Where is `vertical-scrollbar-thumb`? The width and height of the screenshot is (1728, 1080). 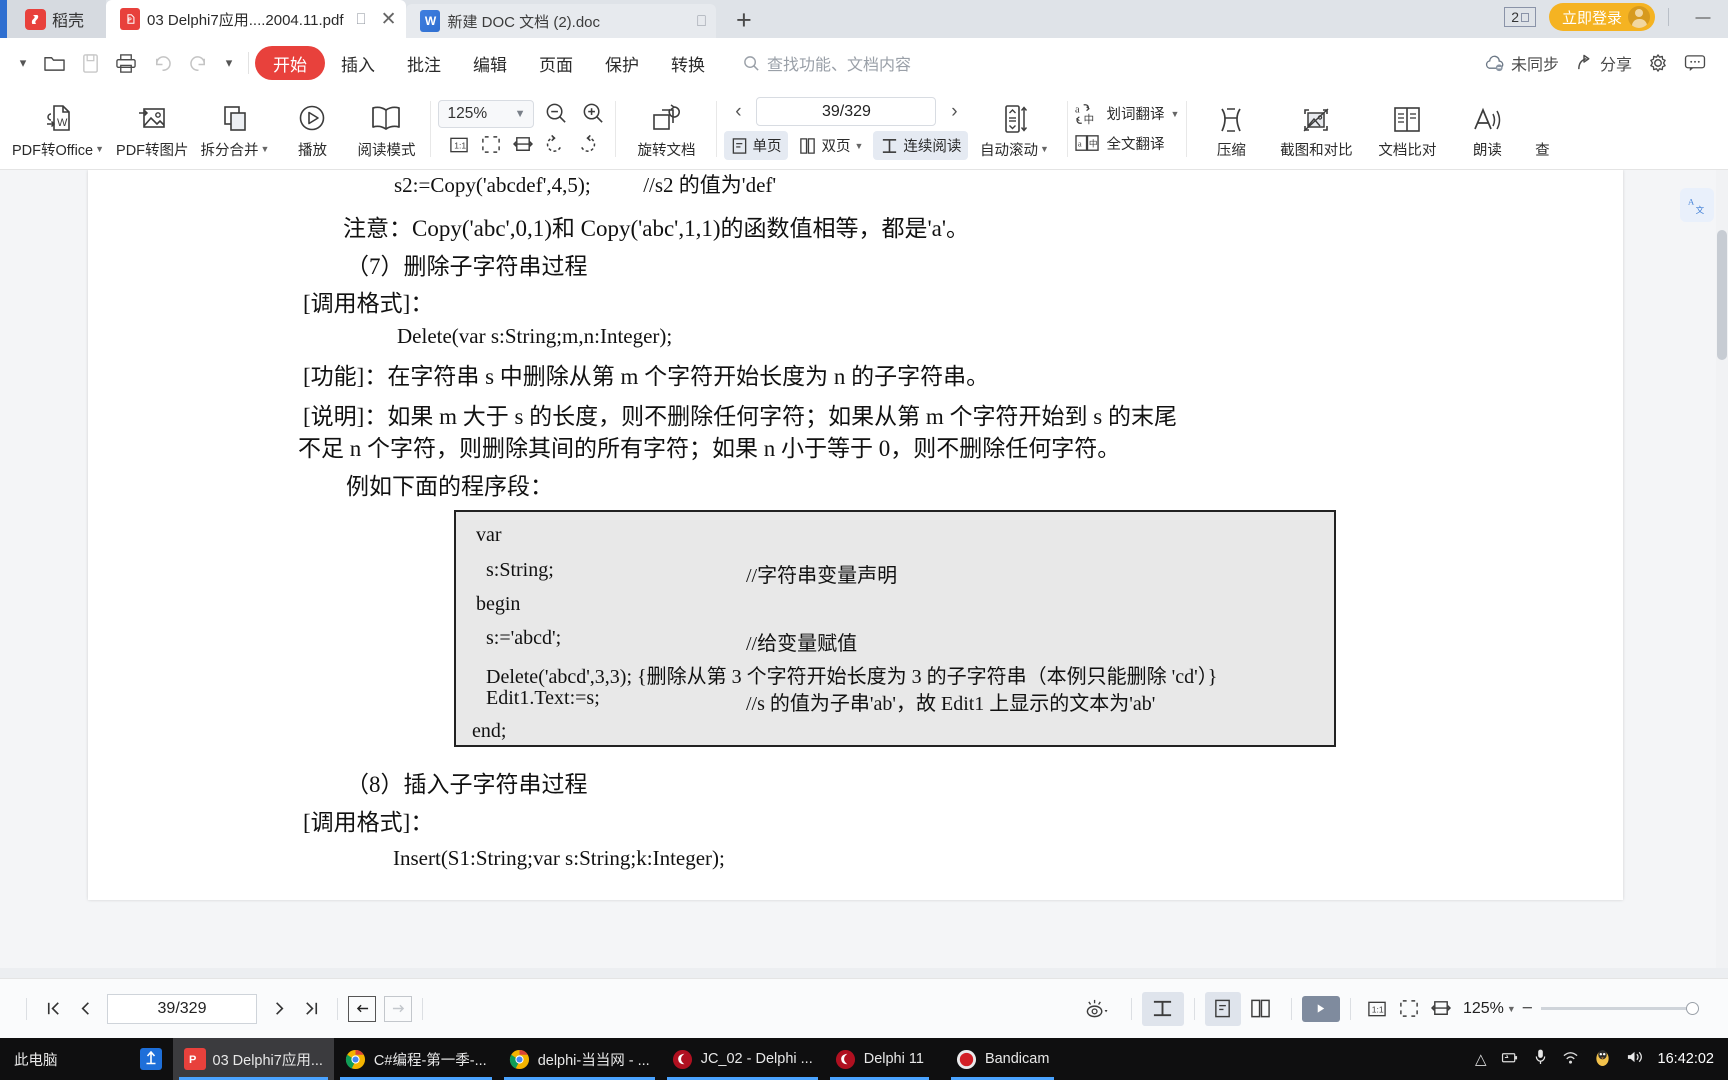 vertical-scrollbar-thumb is located at coordinates (1722, 295).